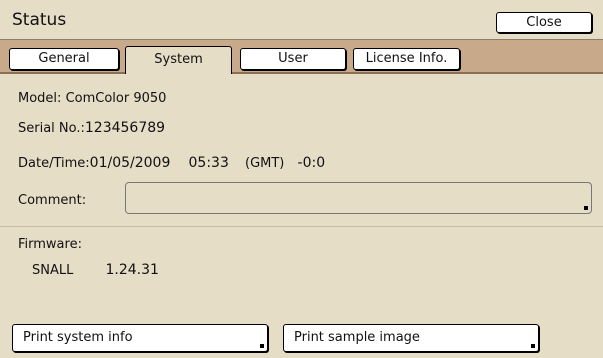  Describe the element at coordinates (171, 163) in the screenshot. I see `datetime-row: Date/Time:01/05/2009 05:33 (GMT) -0:0` at that location.